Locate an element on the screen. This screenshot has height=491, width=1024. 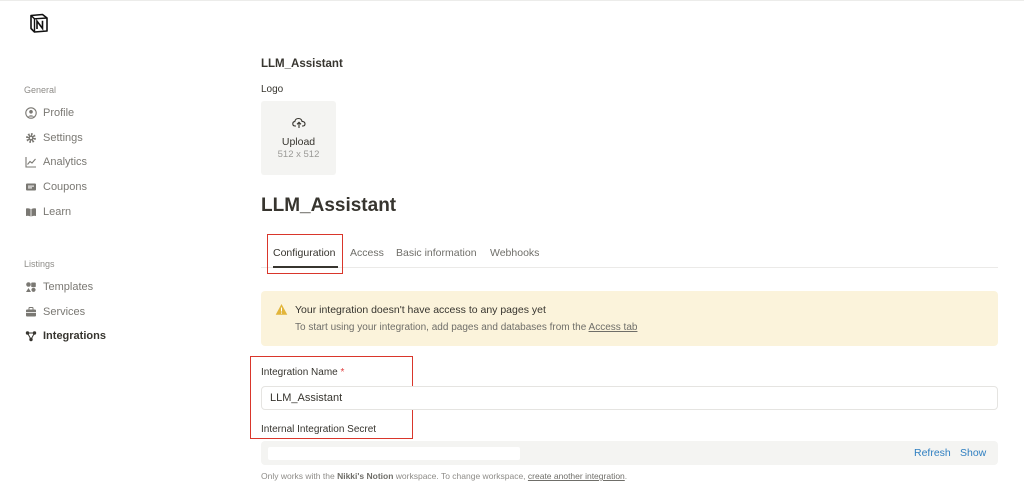
sidebar-item-label: Learn is located at coordinates (57, 212).